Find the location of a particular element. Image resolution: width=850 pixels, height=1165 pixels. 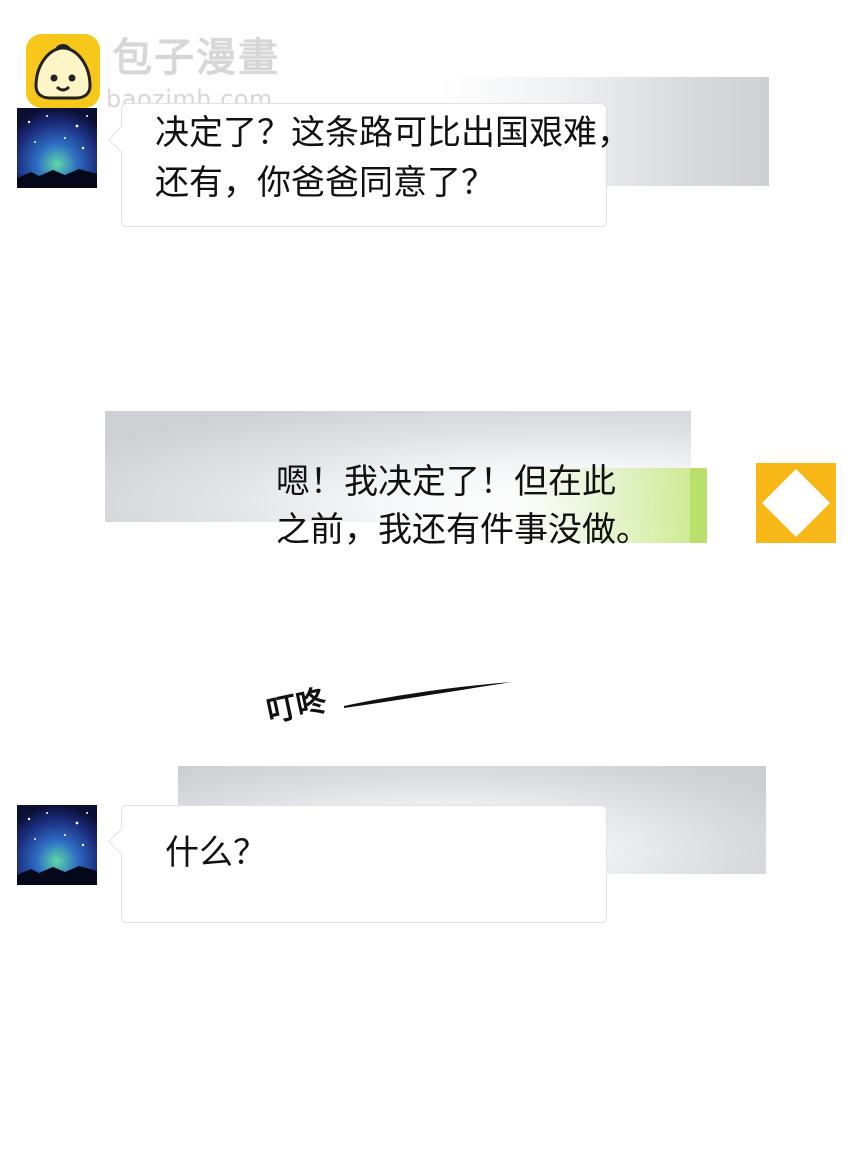

motion-line is located at coordinates (428, 695).